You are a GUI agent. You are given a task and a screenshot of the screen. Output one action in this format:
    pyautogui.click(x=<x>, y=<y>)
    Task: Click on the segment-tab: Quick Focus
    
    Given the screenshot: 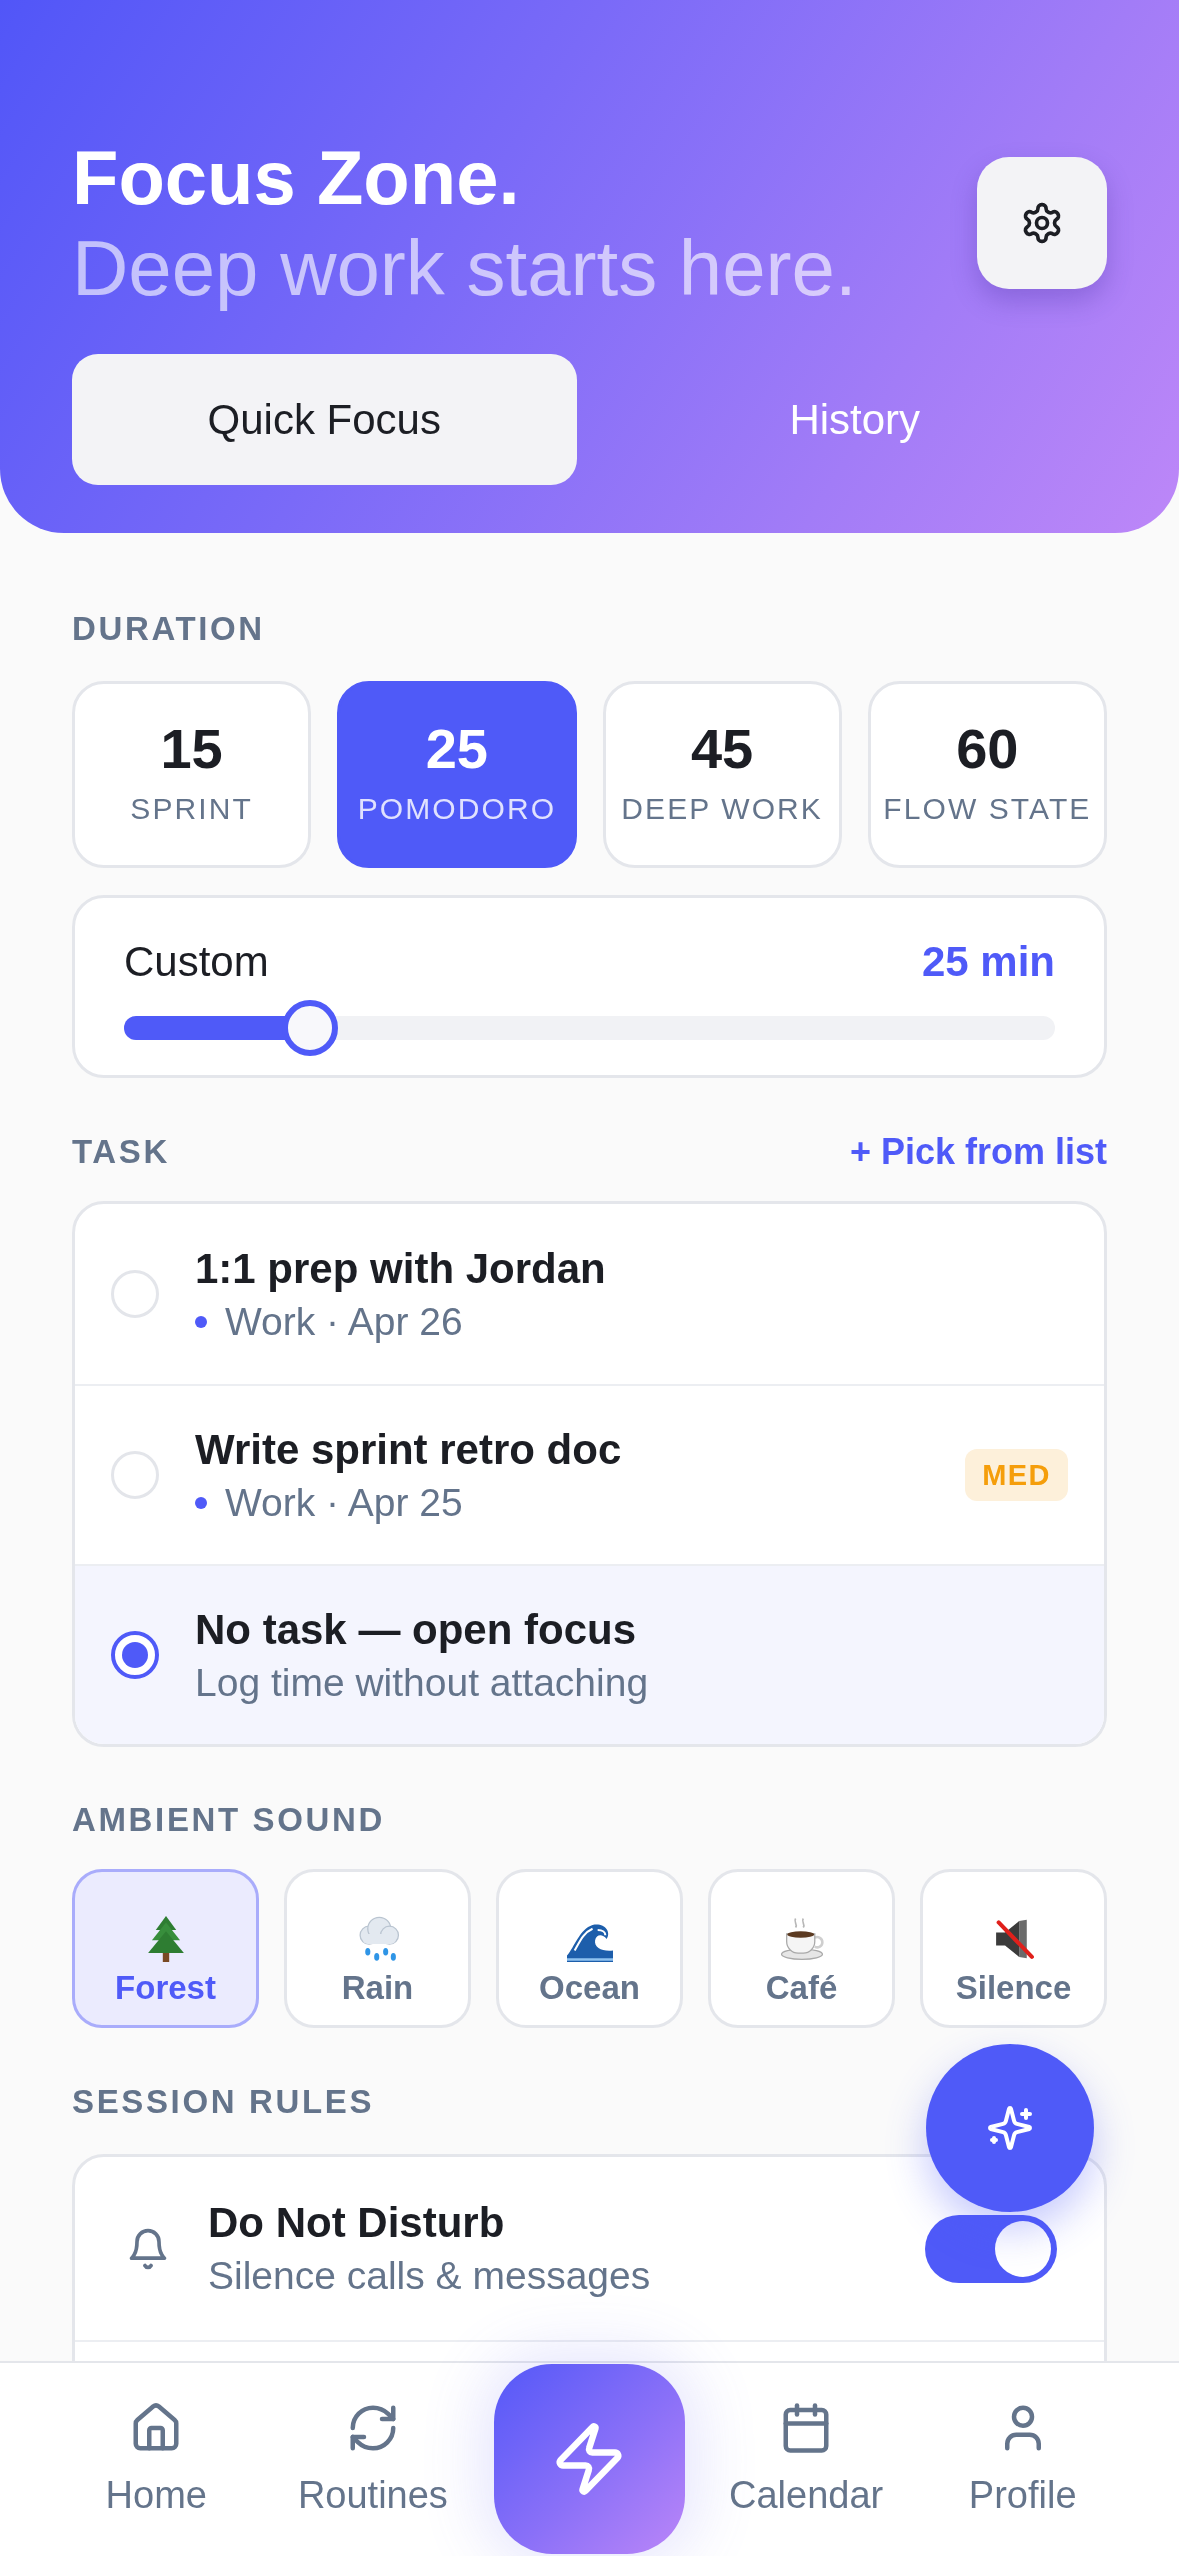 What is the action you would take?
    pyautogui.click(x=324, y=419)
    